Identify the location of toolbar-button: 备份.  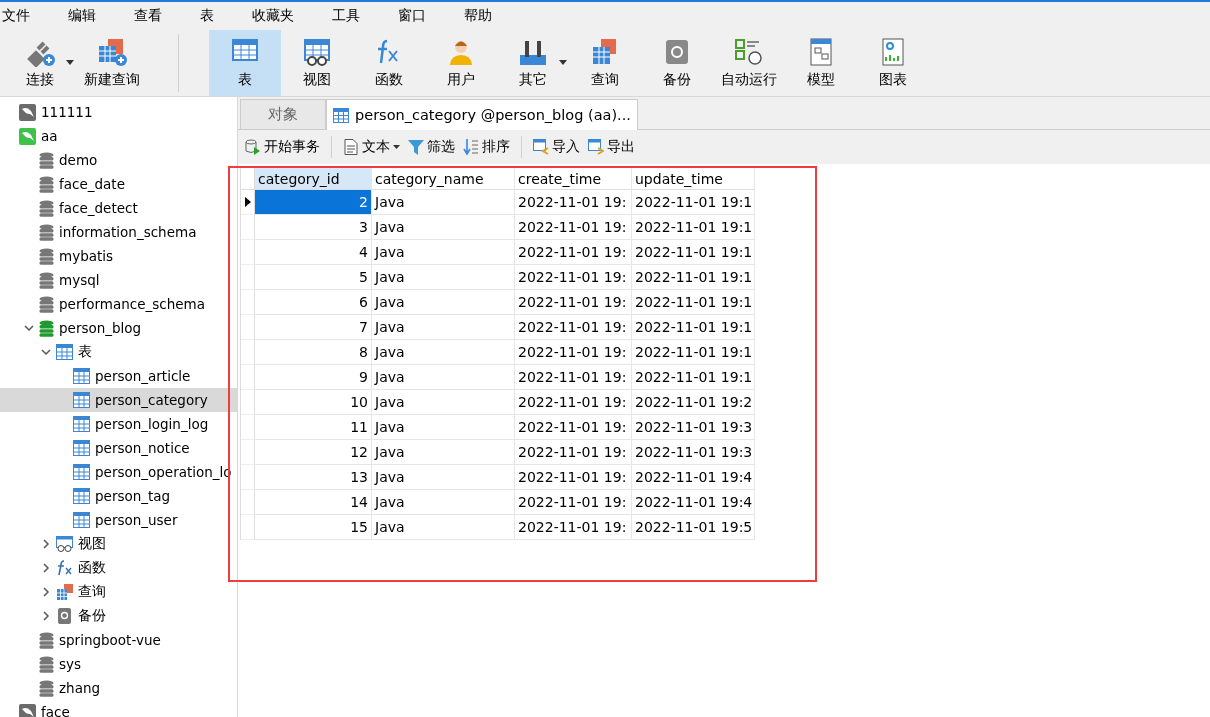
(677, 63).